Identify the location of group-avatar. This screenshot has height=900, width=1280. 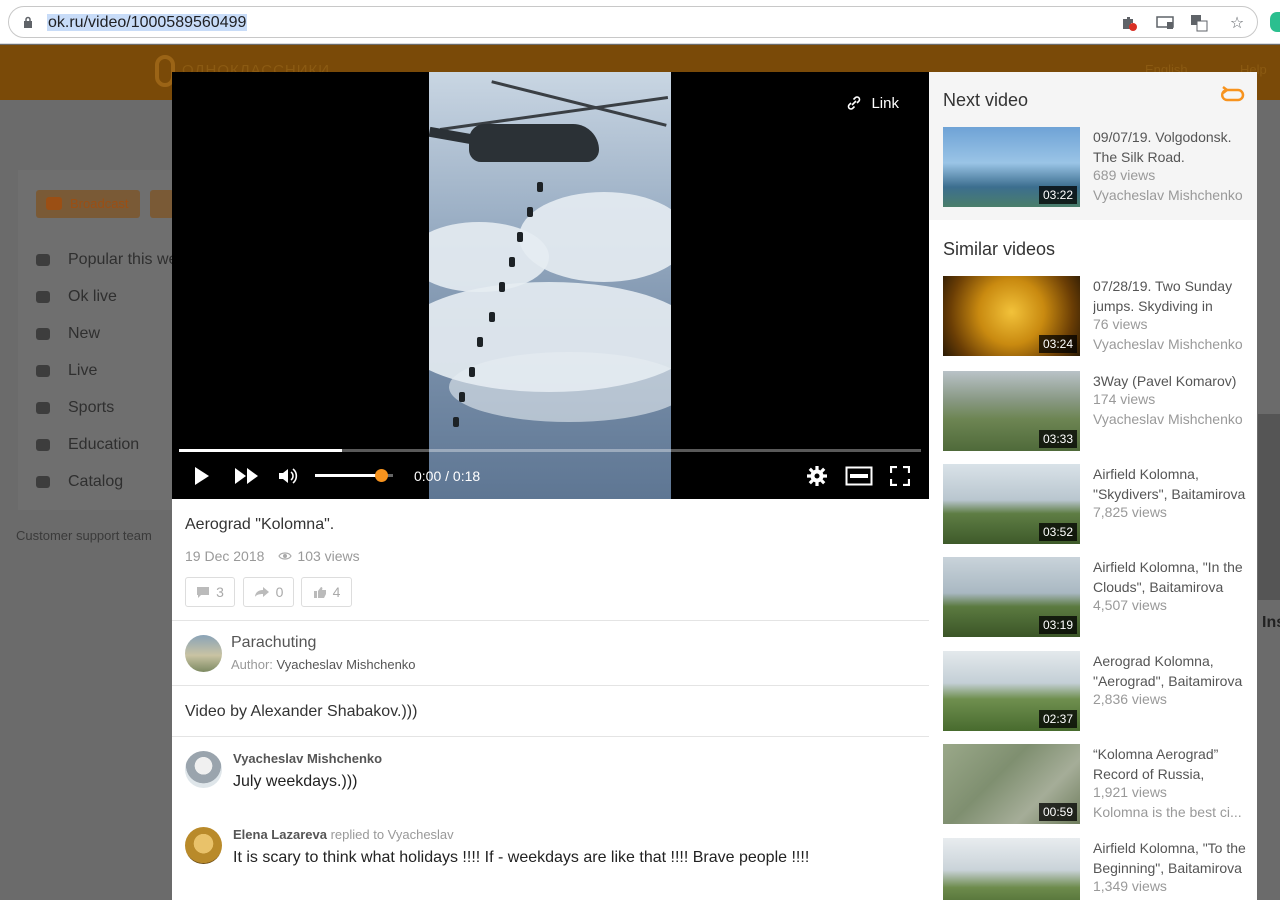
(203, 653).